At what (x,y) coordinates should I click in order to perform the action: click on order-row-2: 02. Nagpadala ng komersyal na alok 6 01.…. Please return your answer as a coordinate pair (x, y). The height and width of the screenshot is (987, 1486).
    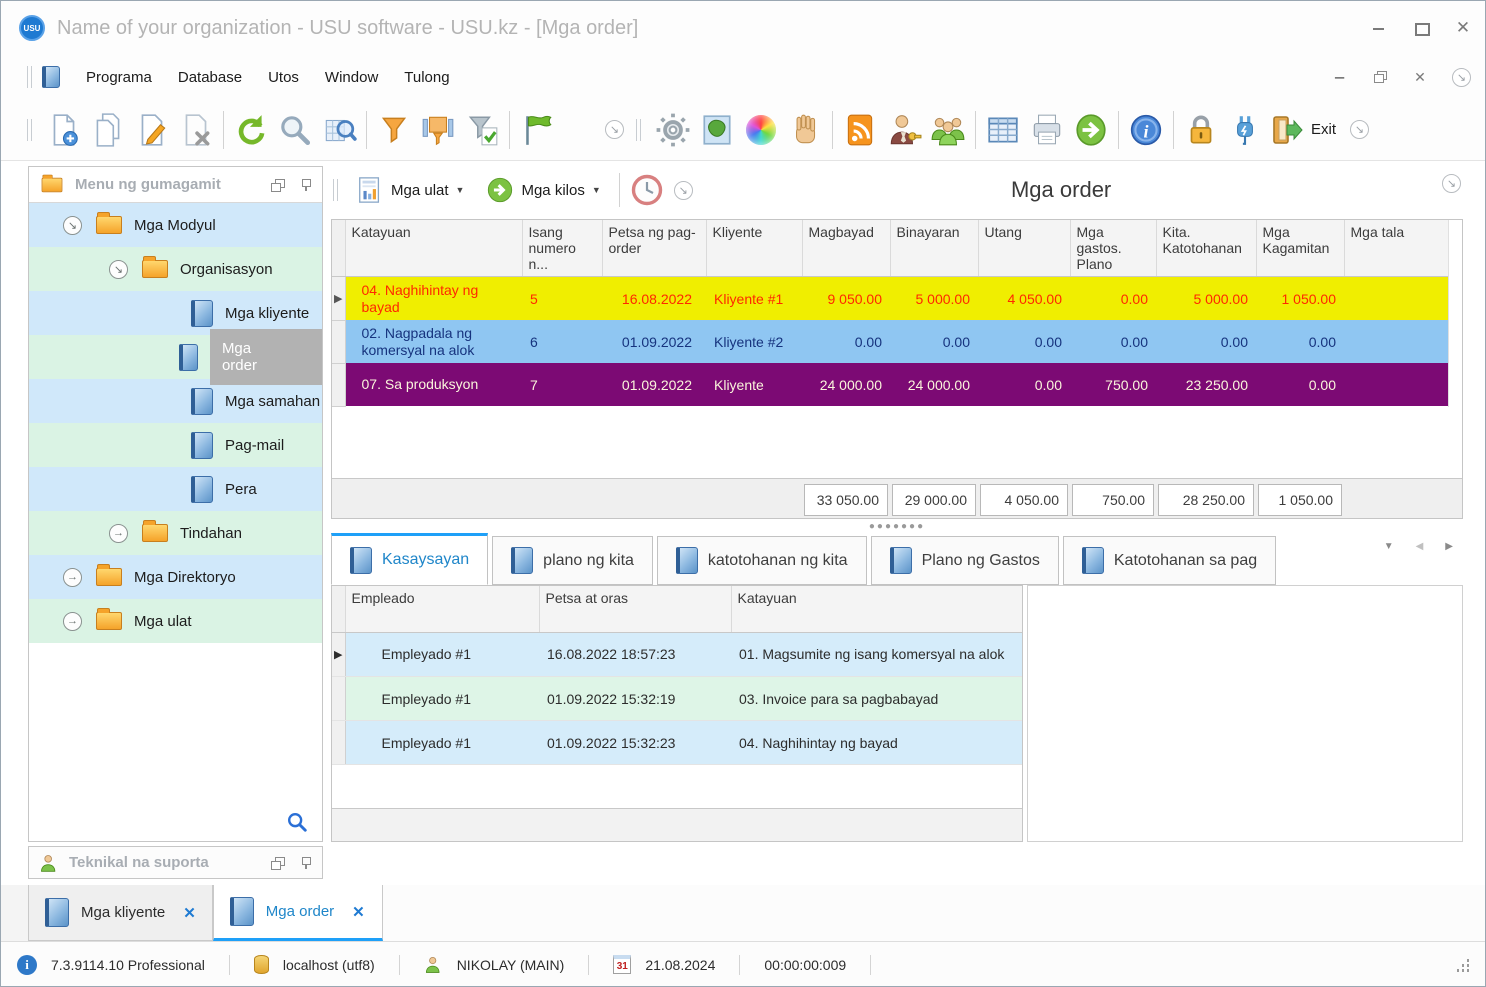
    Looking at the image, I should click on (890, 342).